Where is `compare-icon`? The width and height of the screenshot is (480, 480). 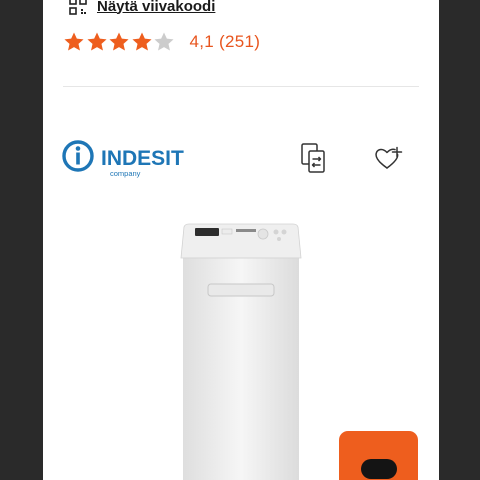
compare-icon is located at coordinates (313, 158).